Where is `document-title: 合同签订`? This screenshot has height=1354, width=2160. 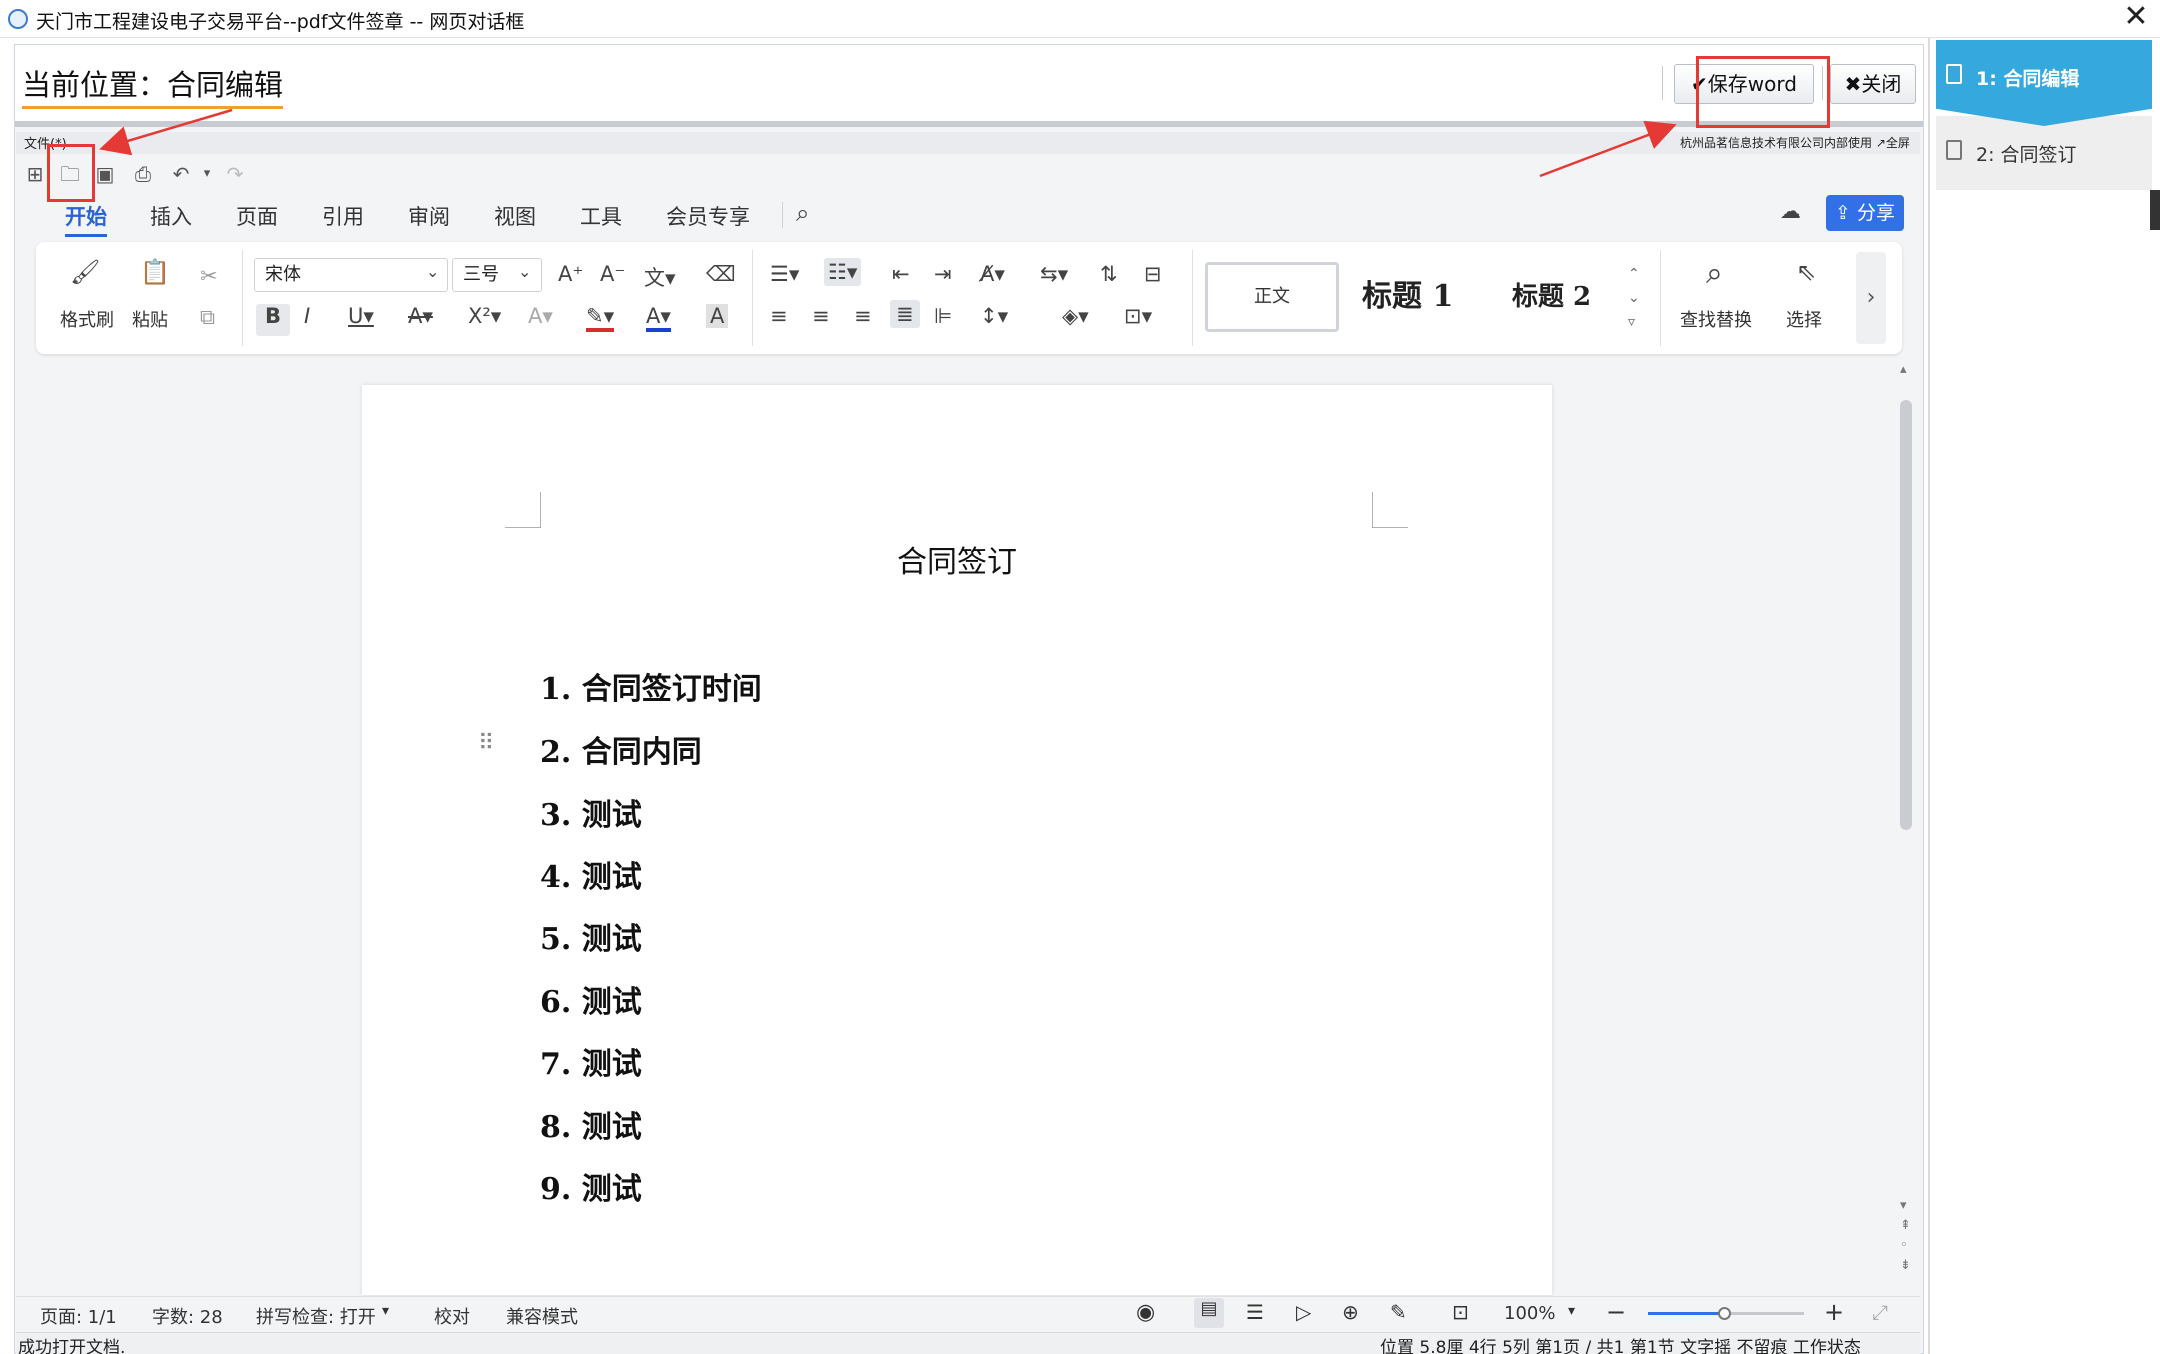 document-title: 合同签订 is located at coordinates (957, 559).